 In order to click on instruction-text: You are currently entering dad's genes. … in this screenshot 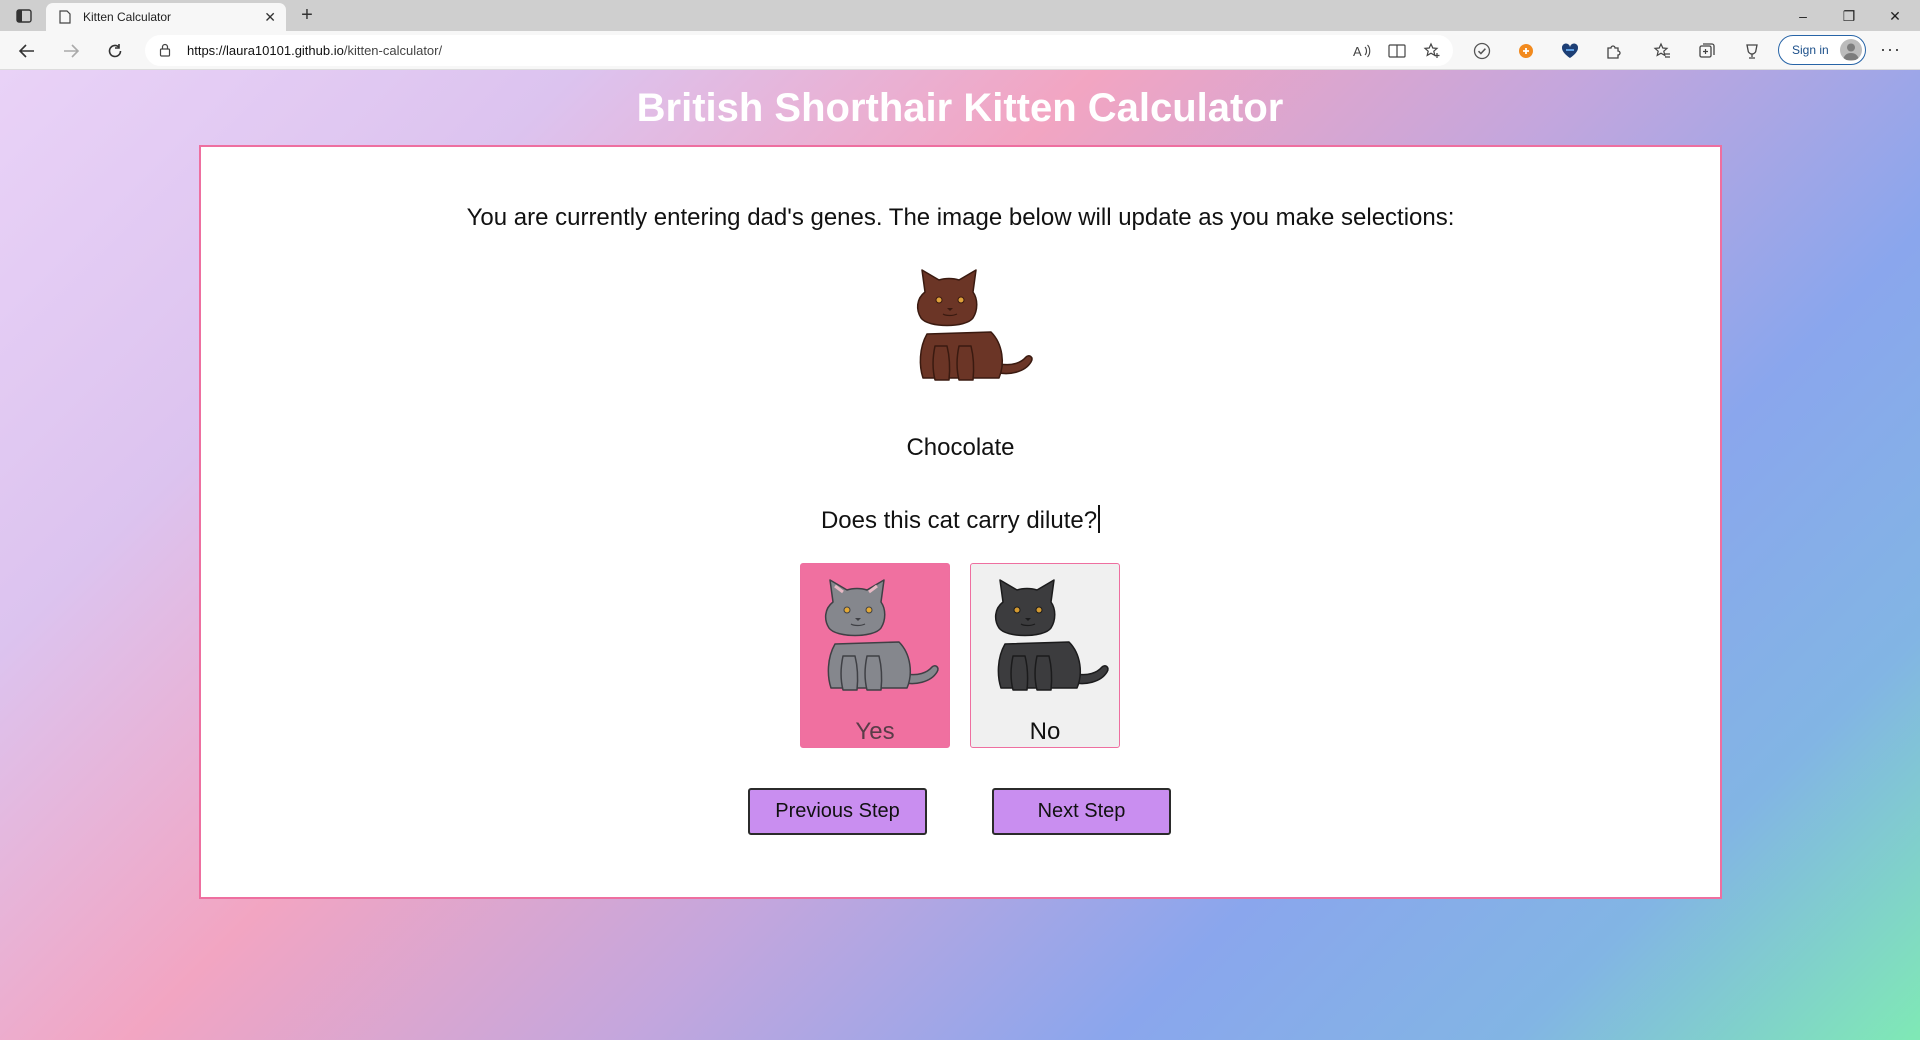, I will do `click(960, 217)`.